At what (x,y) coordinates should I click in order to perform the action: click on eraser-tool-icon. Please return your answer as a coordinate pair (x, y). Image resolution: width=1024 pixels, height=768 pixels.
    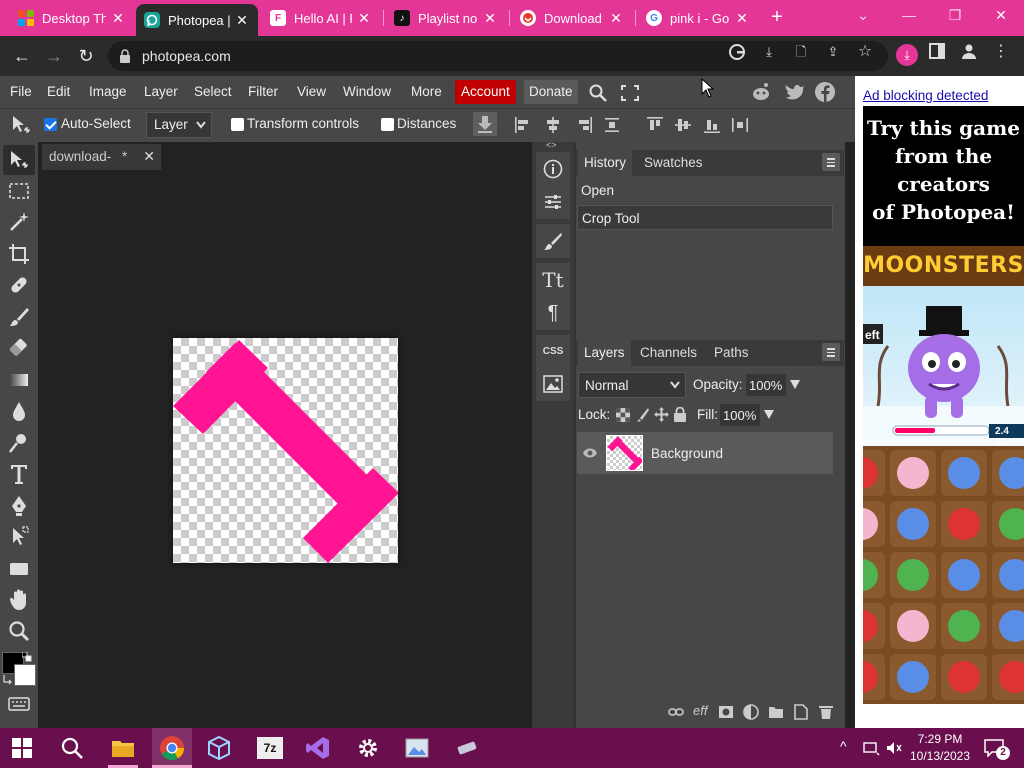
    Looking at the image, I should click on (19, 348).